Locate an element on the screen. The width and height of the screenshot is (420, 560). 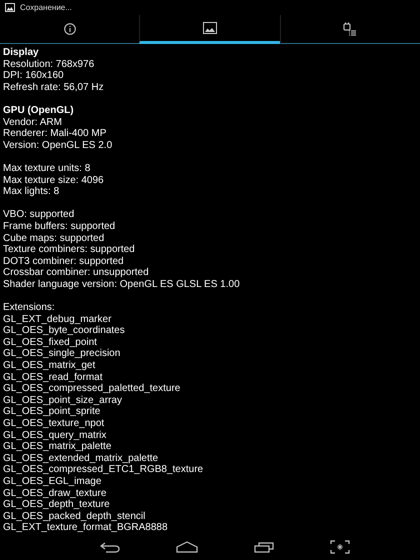
info-line: VBO: supported is located at coordinates (39, 215).